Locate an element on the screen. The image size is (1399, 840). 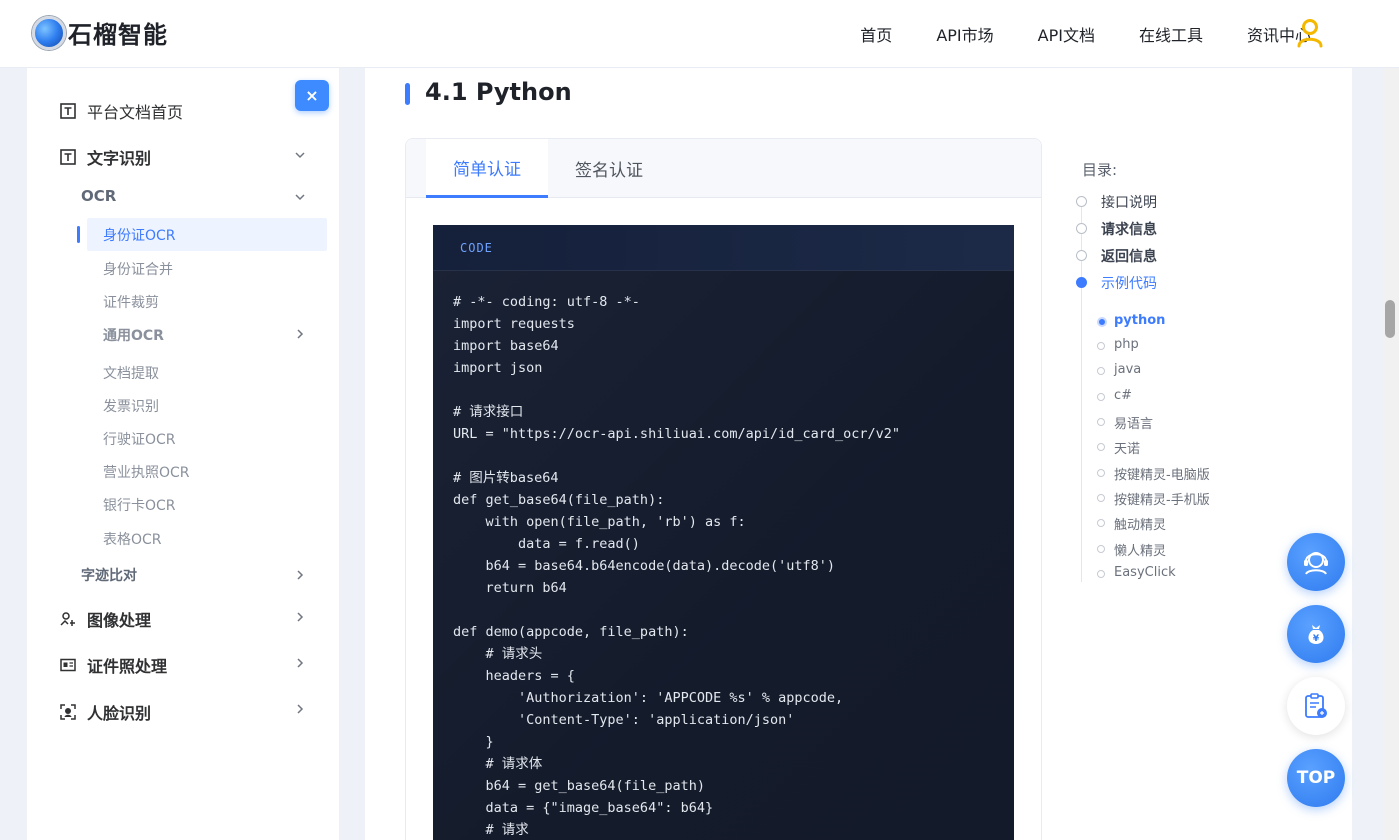
tab-simple-auth: 简单认证 is located at coordinates (487, 168).